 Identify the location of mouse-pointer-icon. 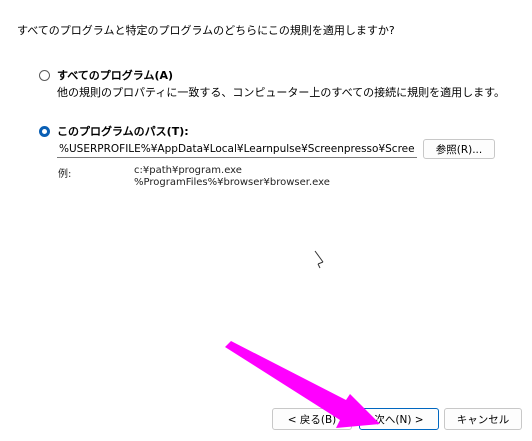
(319, 259).